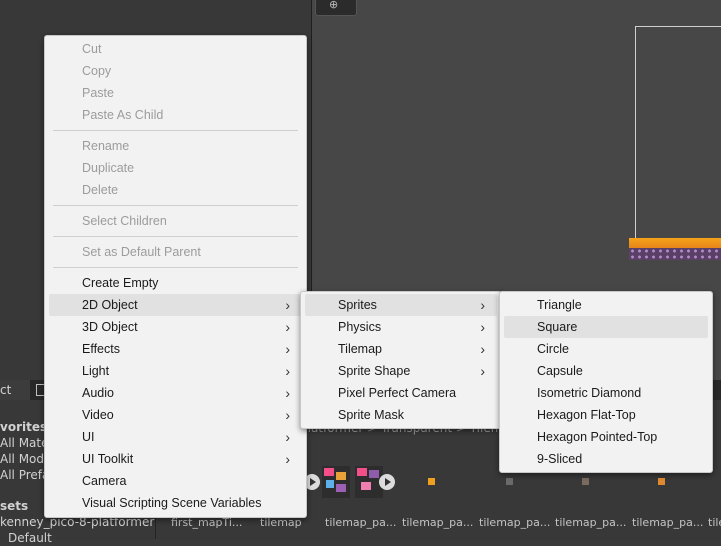 The height and width of the screenshot is (546, 721). I want to click on menu-item-physics: Physics ›, so click(401, 327).